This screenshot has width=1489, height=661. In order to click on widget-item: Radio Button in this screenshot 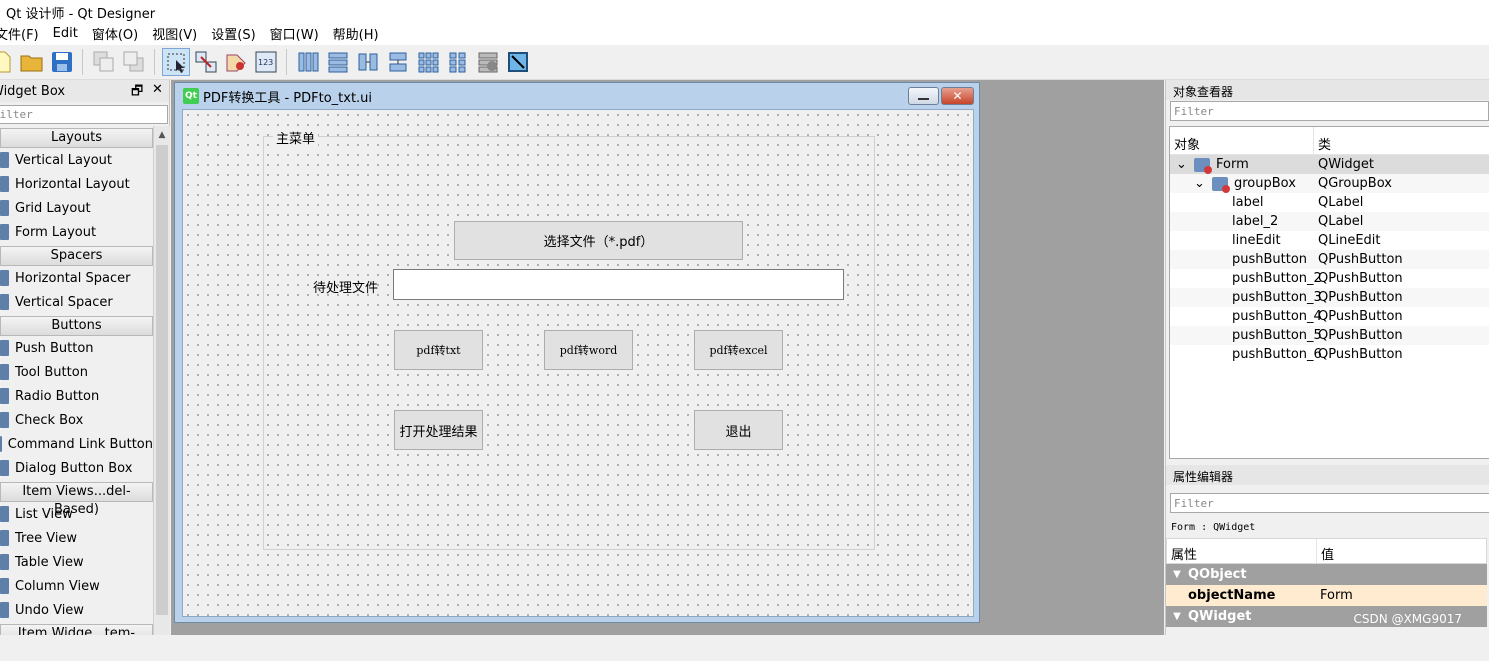, I will do `click(76, 396)`.